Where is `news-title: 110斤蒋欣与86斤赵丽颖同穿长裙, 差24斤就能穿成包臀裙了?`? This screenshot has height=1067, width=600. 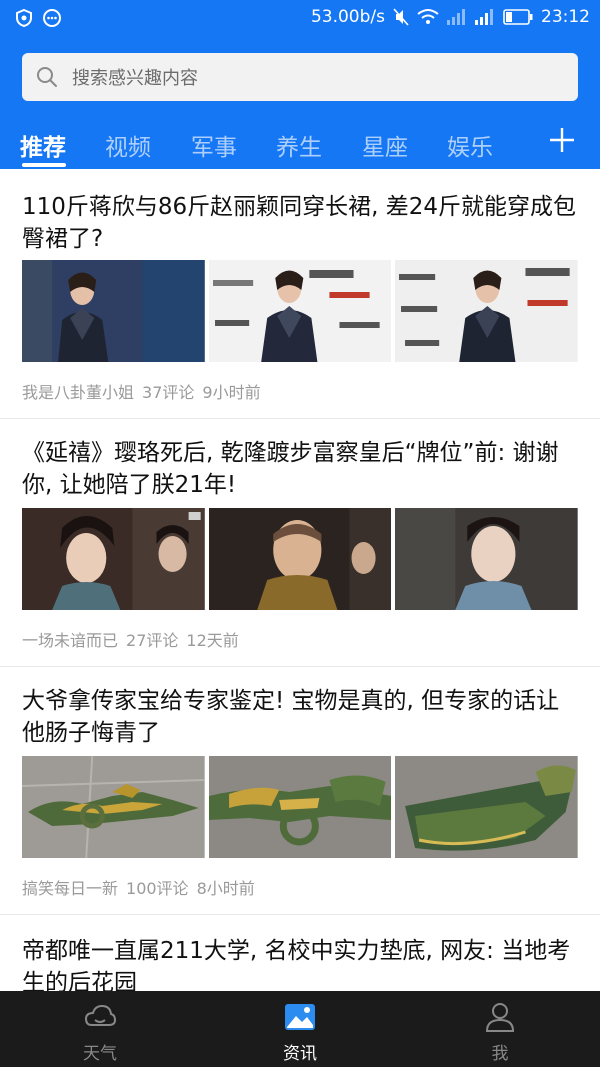
news-title: 110斤蒋欣与86斤赵丽颖同穿长裙, 差24斤就能穿成包臀裙了? is located at coordinates (299, 223).